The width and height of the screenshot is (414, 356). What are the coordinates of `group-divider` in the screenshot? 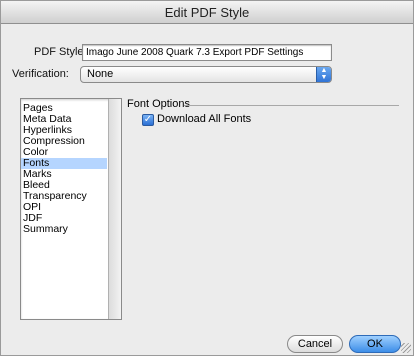 It's located at (291, 105).